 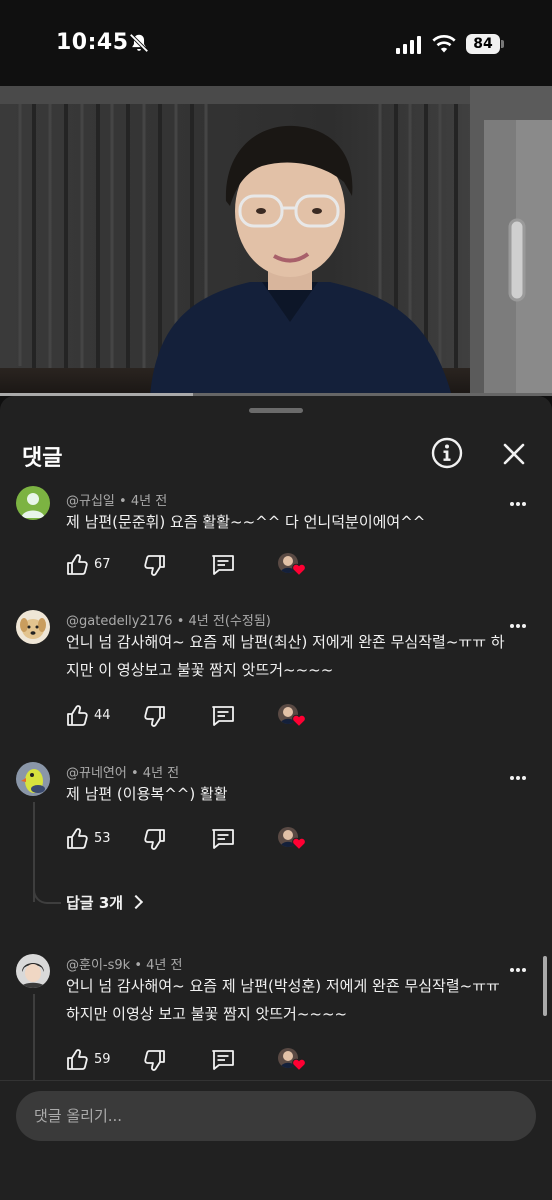 What do you see at coordinates (229, 621) in the screenshot?
I see `comment-time: 4년 전(수정됨)` at bounding box center [229, 621].